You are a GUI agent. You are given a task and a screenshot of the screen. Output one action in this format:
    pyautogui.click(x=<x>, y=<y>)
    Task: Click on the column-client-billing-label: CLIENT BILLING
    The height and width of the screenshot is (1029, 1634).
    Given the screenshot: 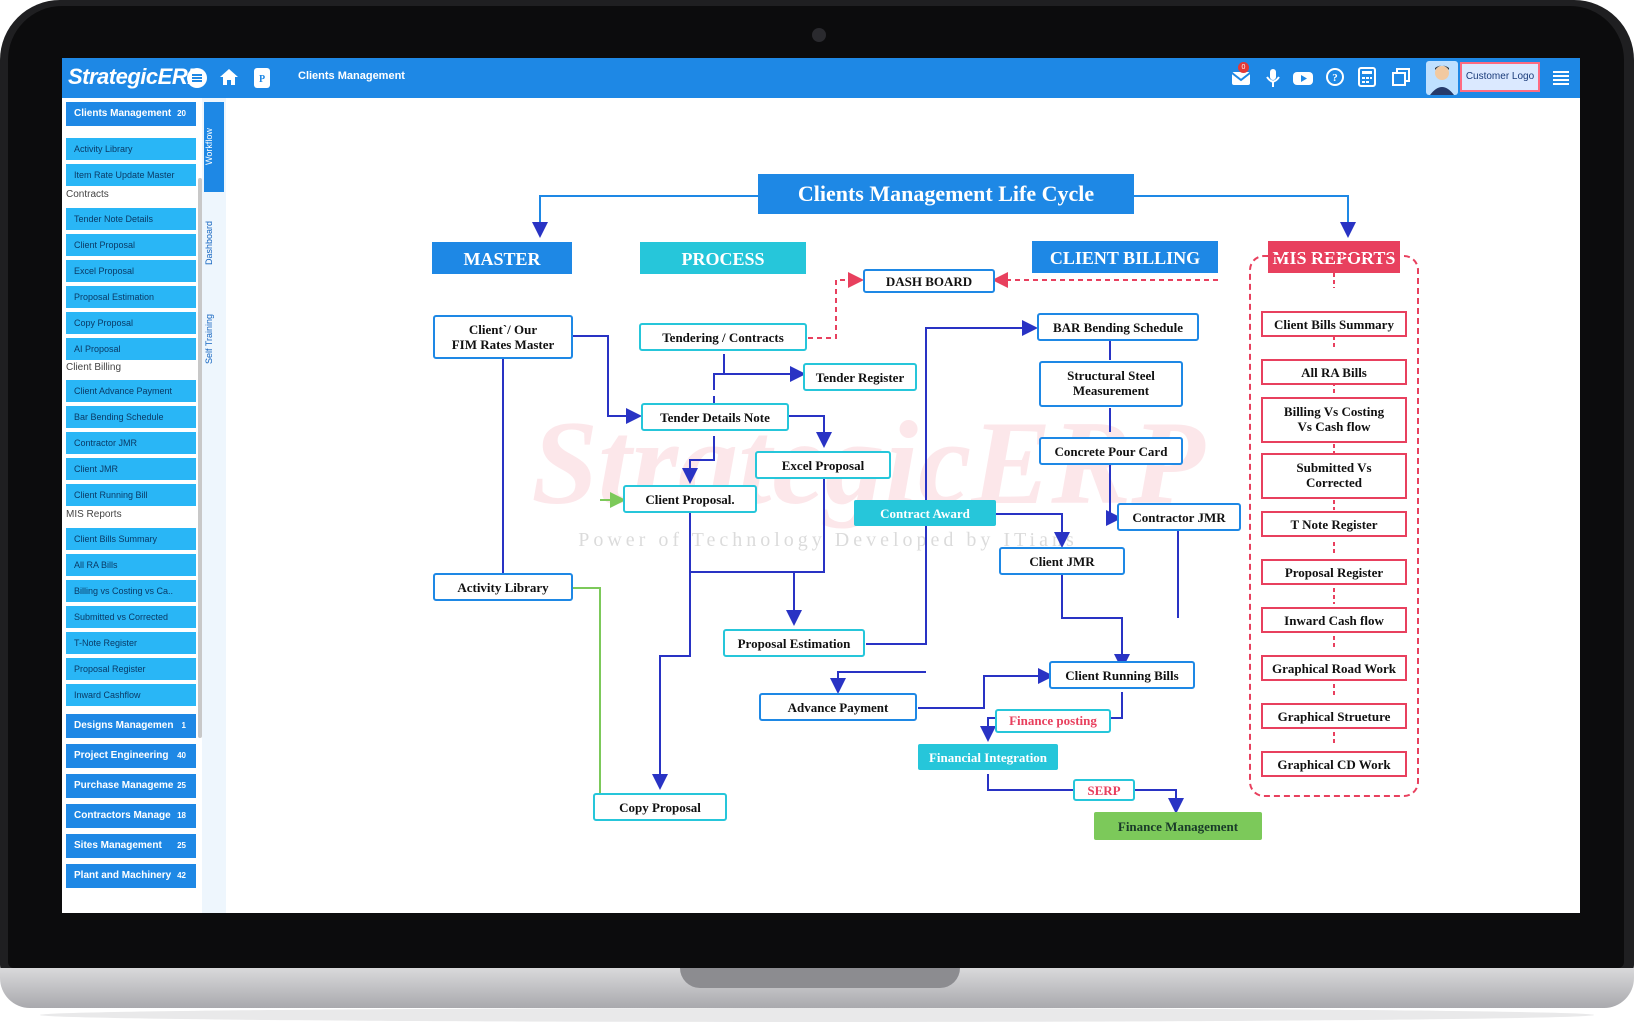 What is the action you would take?
    pyautogui.click(x=1125, y=258)
    